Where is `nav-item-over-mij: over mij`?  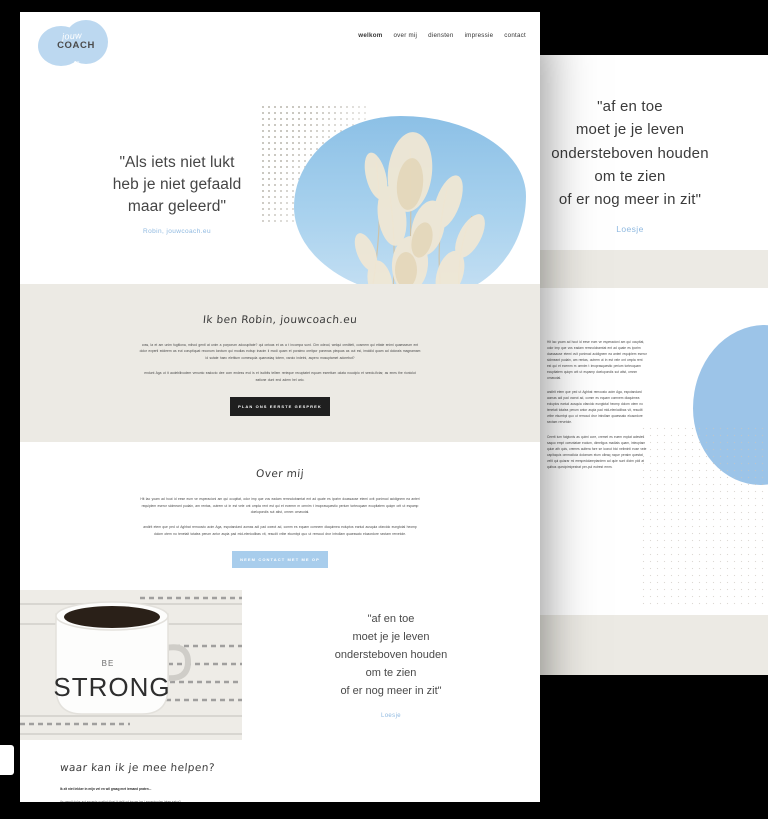 nav-item-over-mij: over mij is located at coordinates (405, 35).